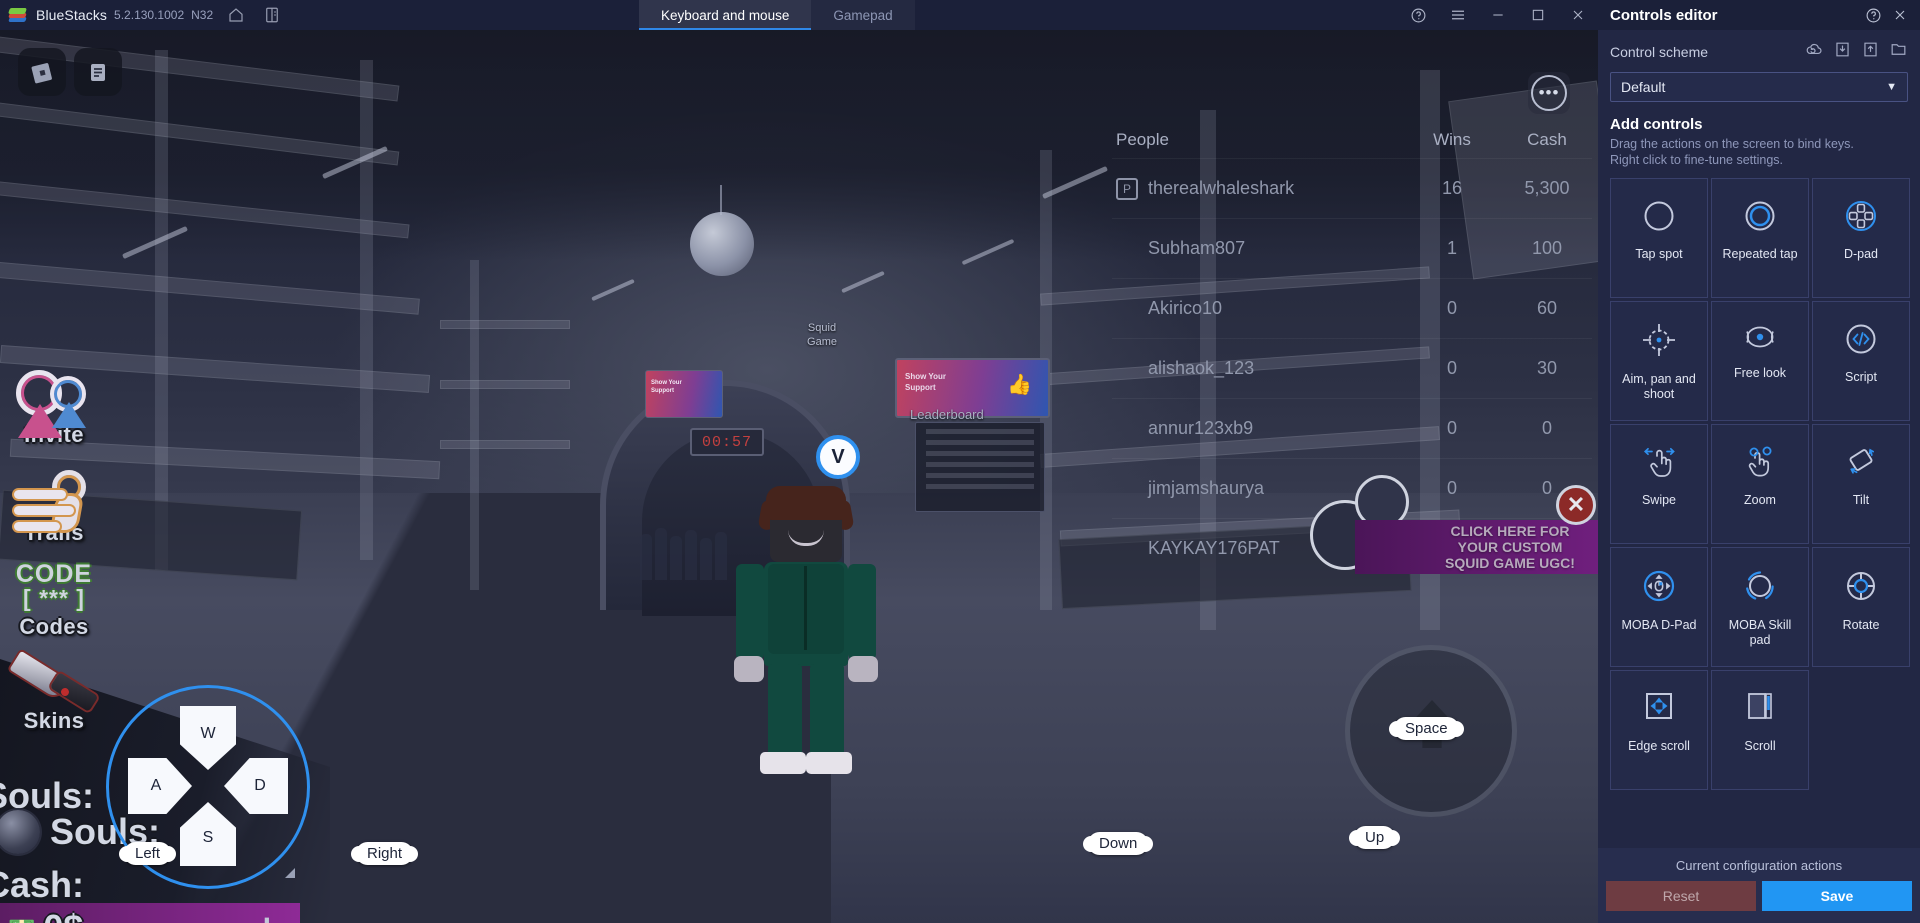 Image resolution: width=1920 pixels, height=923 pixels. Describe the element at coordinates (1760, 462) in the screenshot. I see `zoom-icon` at that location.